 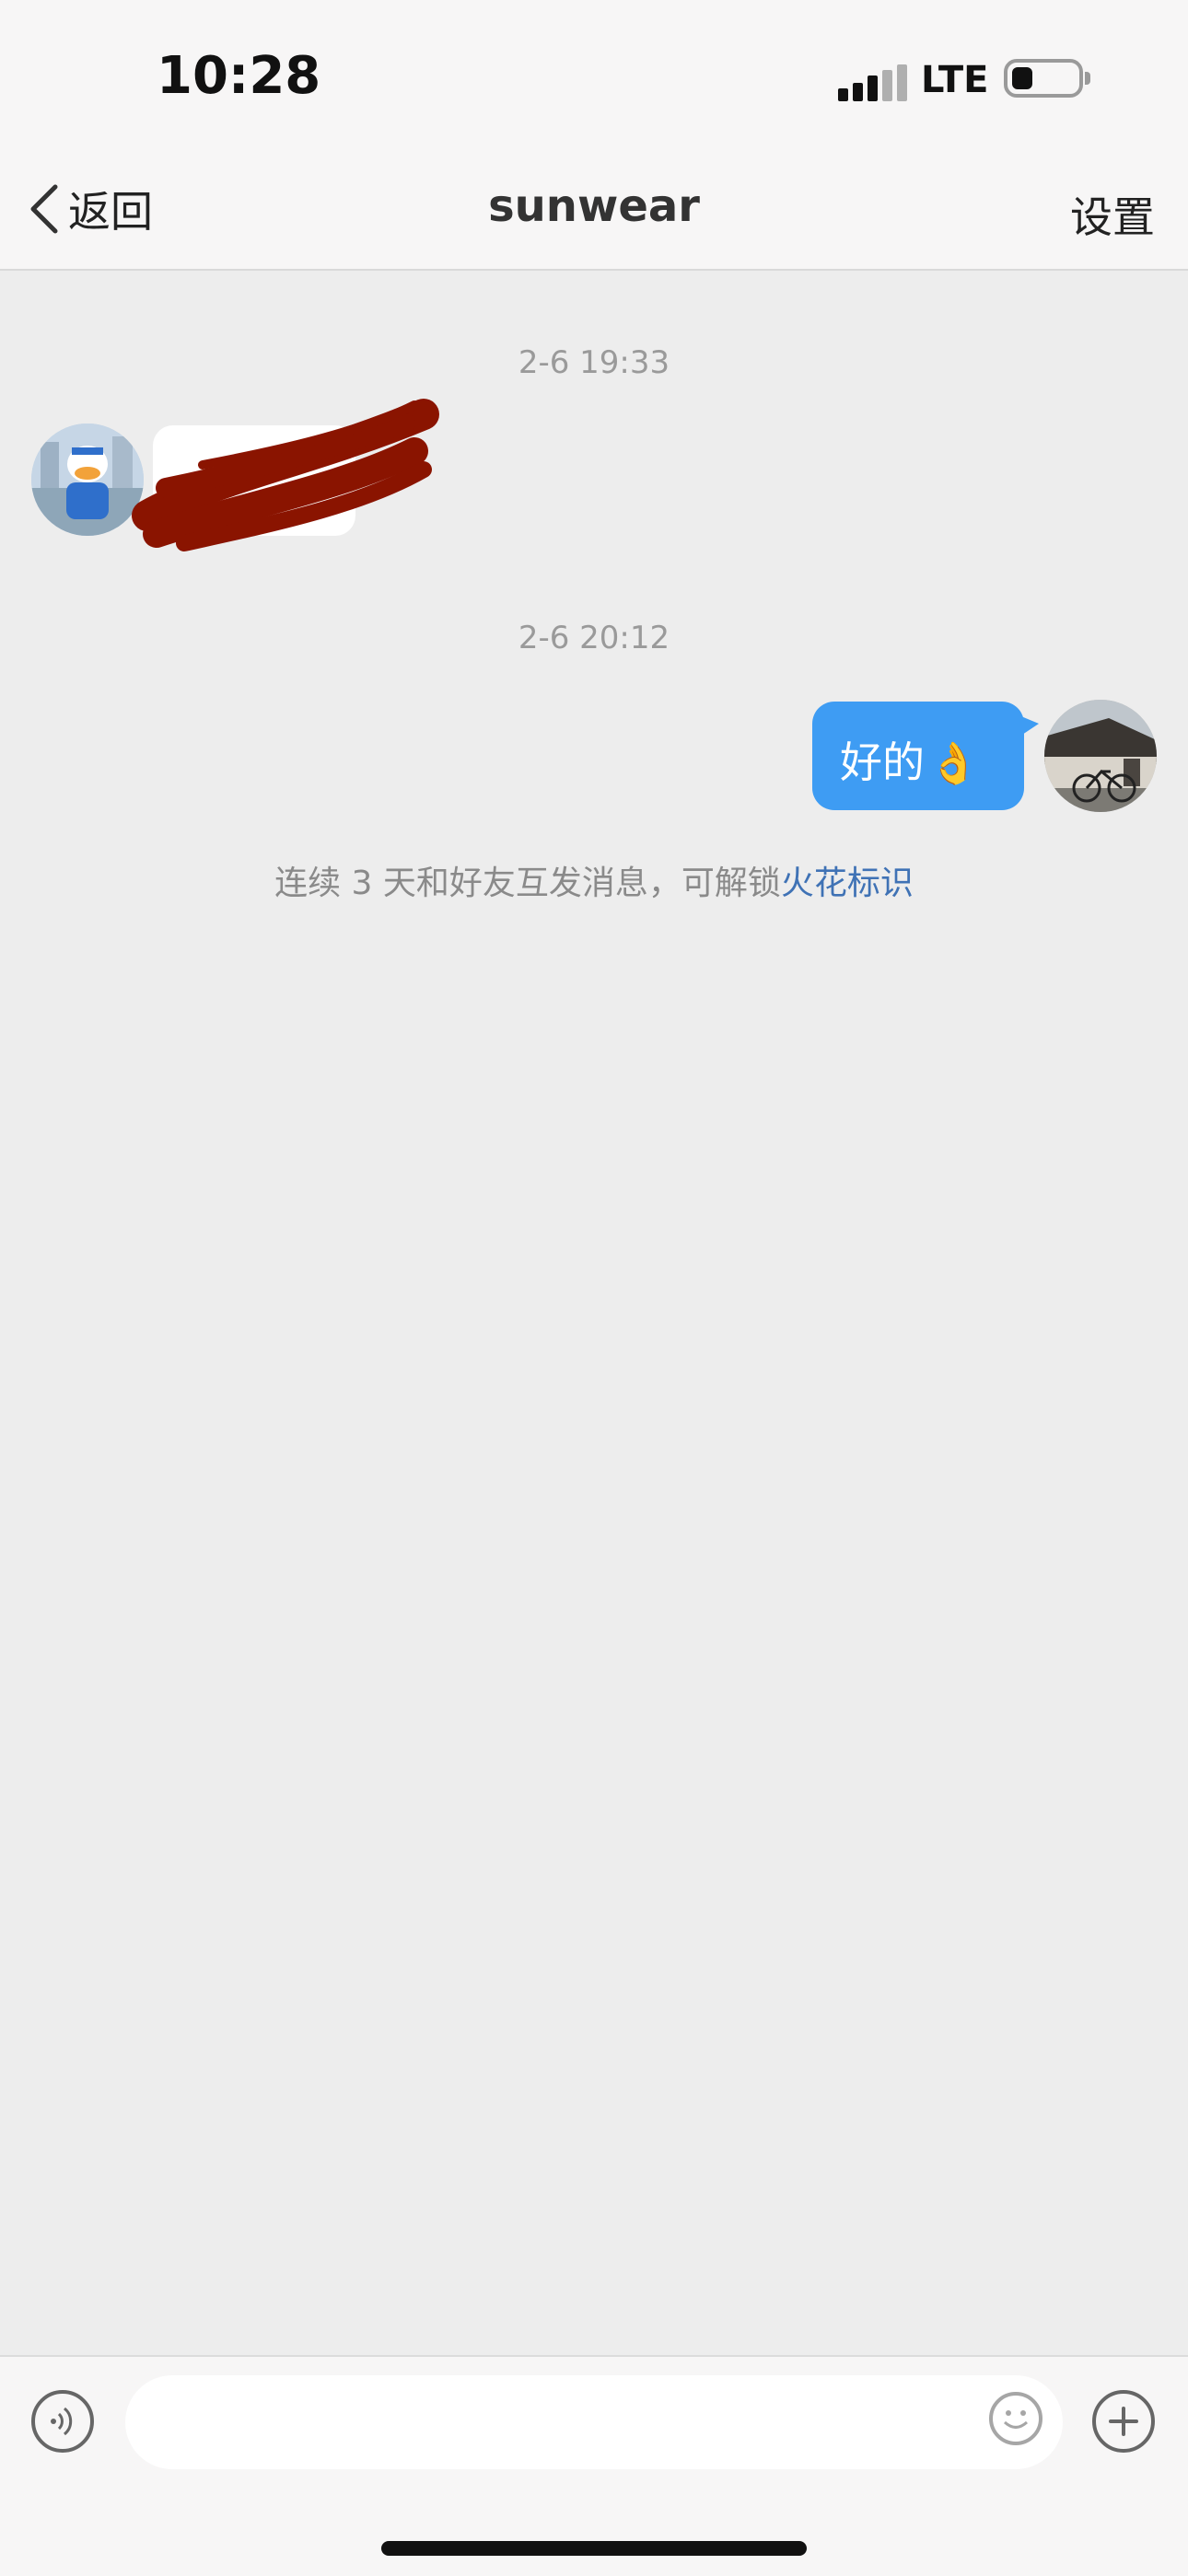 What do you see at coordinates (594, 2422) in the screenshot?
I see `message-input` at bounding box center [594, 2422].